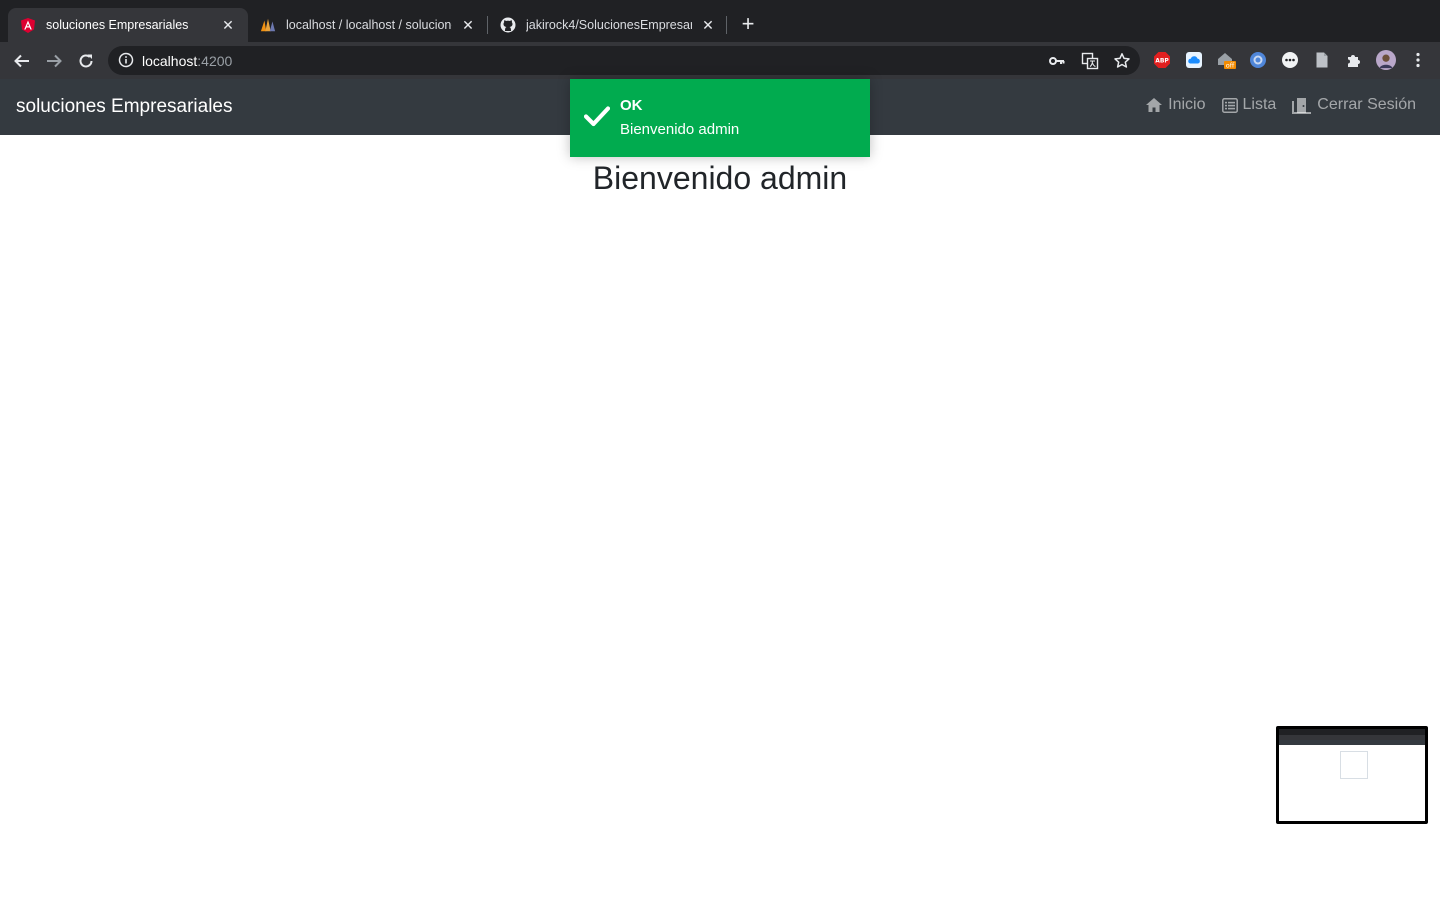  I want to click on browser-tab: localhost / localhost / soluciones ✕, so click(368, 25).